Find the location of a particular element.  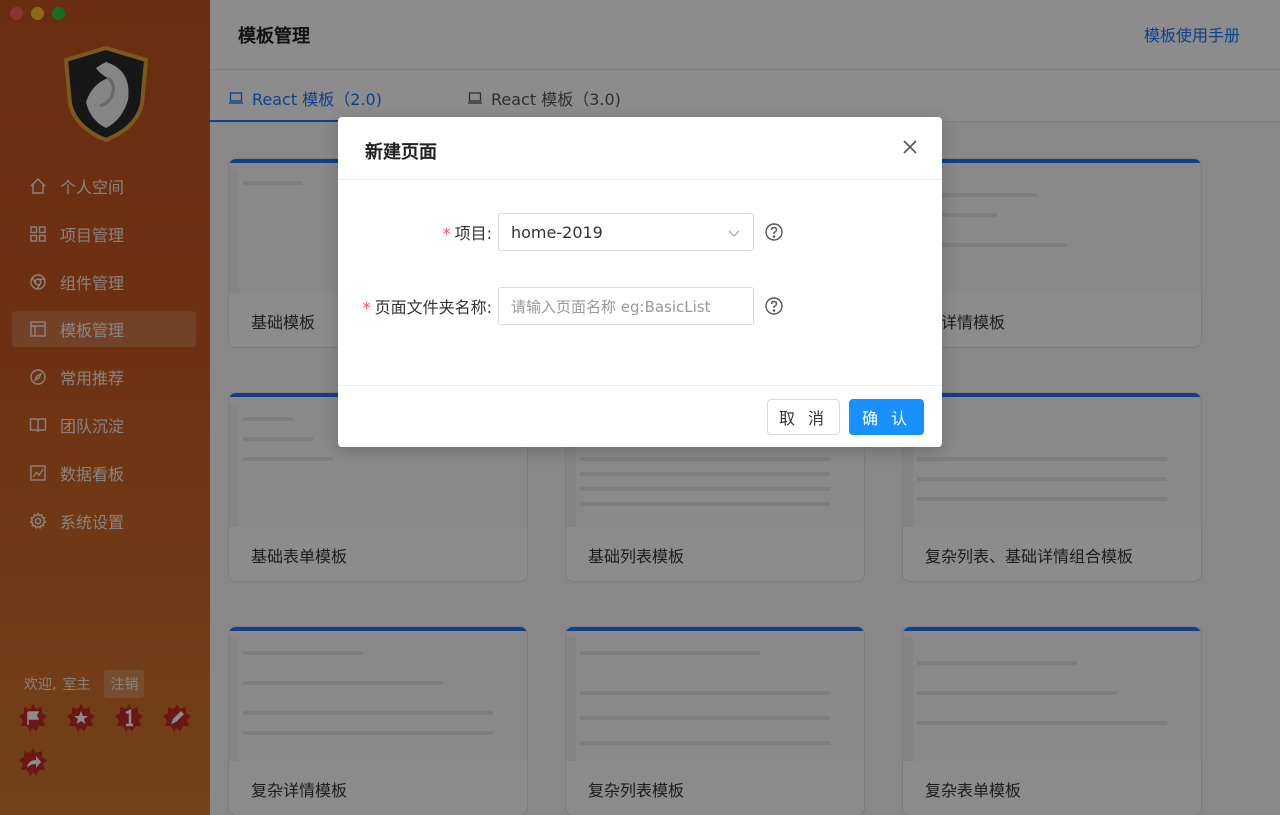

project-form-row: * 项目: home-2019 is located at coordinates (561, 232).